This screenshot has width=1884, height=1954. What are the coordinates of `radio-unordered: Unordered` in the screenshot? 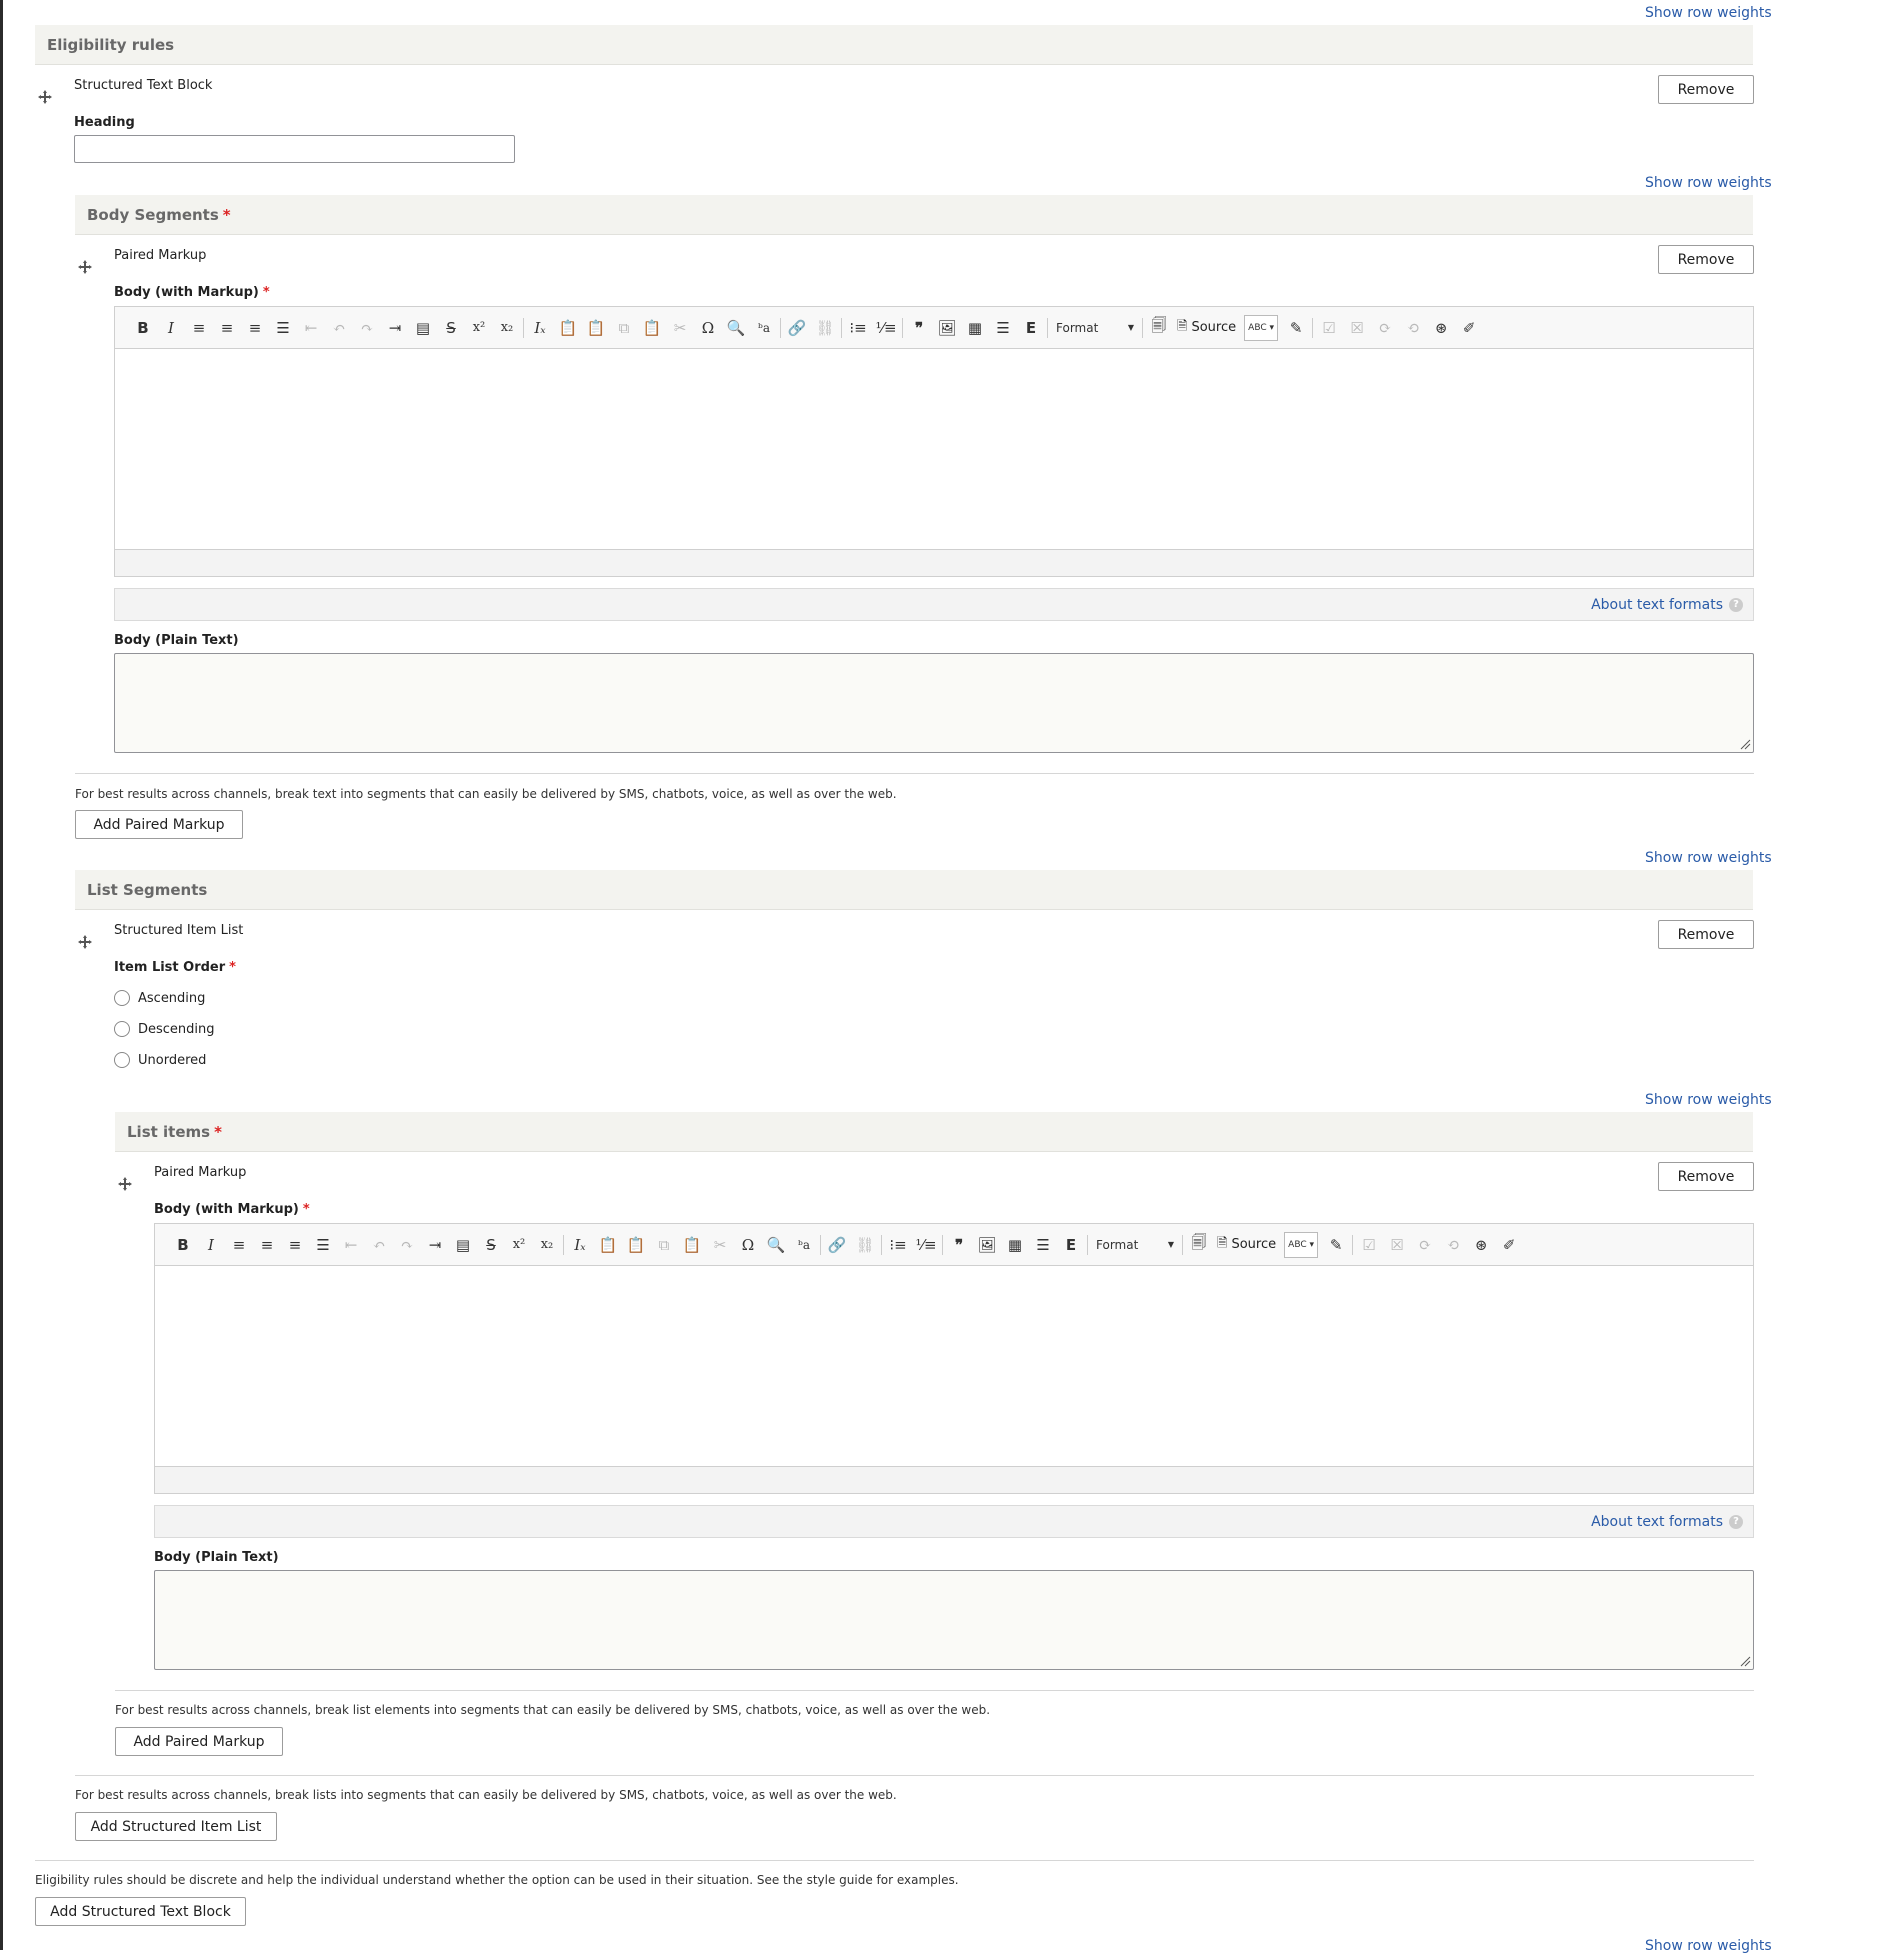 It's located at (160, 1060).